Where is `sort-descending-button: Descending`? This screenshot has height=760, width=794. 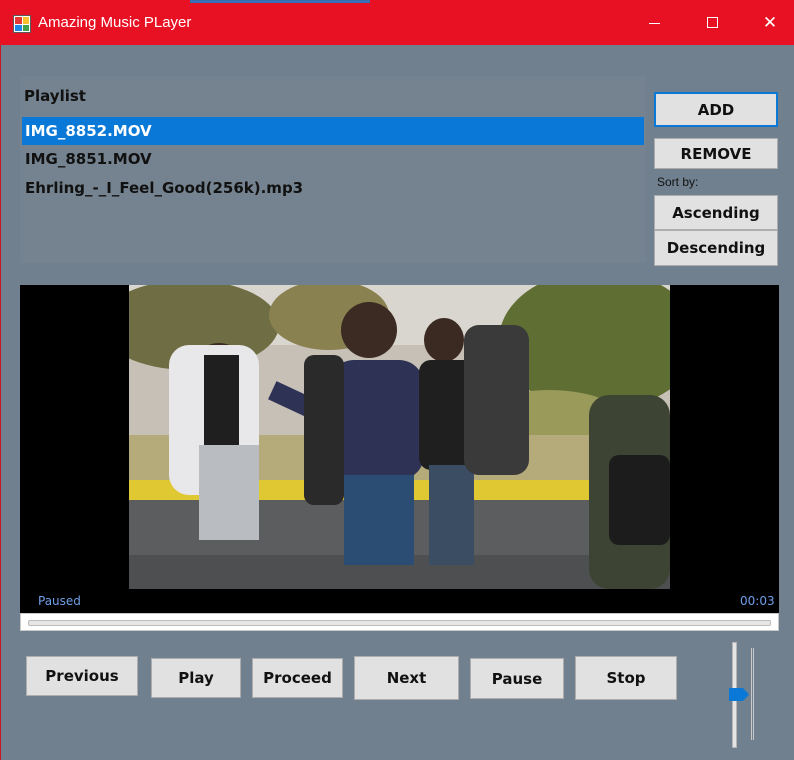 sort-descending-button: Descending is located at coordinates (716, 248).